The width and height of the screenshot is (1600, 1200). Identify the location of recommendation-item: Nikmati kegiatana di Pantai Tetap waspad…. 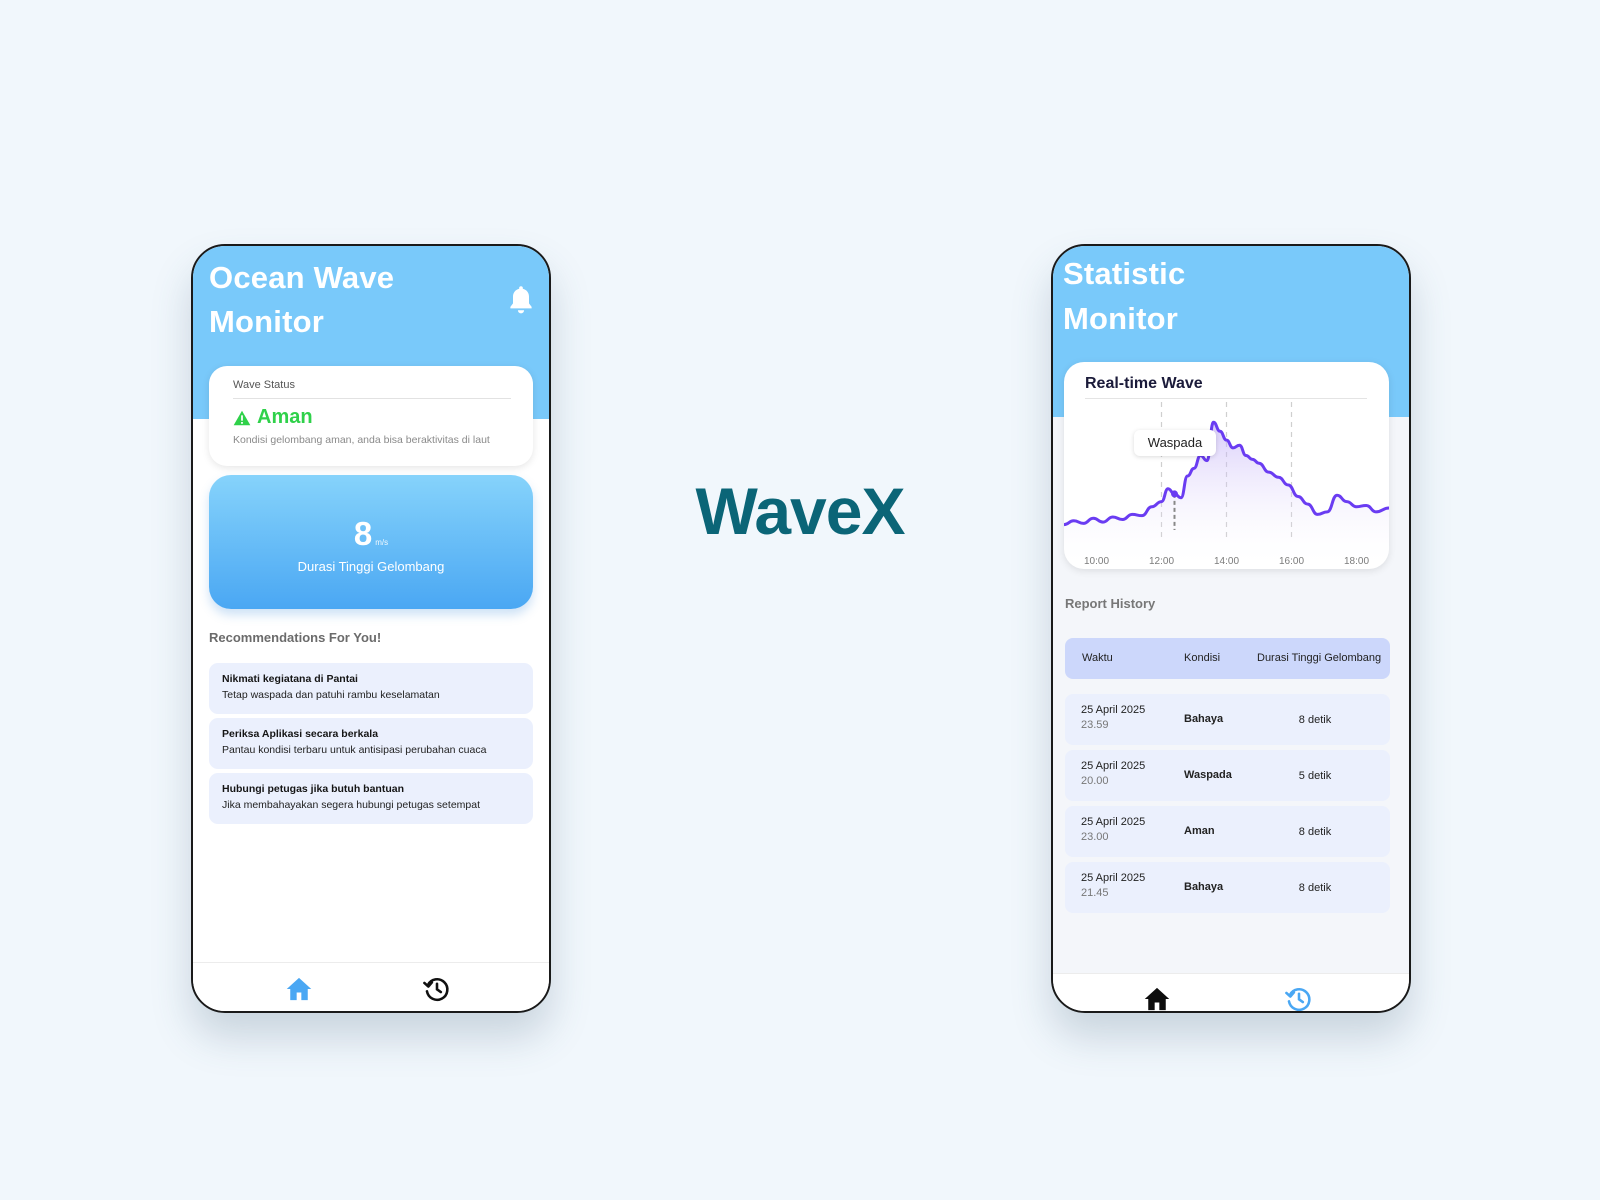
(371, 688).